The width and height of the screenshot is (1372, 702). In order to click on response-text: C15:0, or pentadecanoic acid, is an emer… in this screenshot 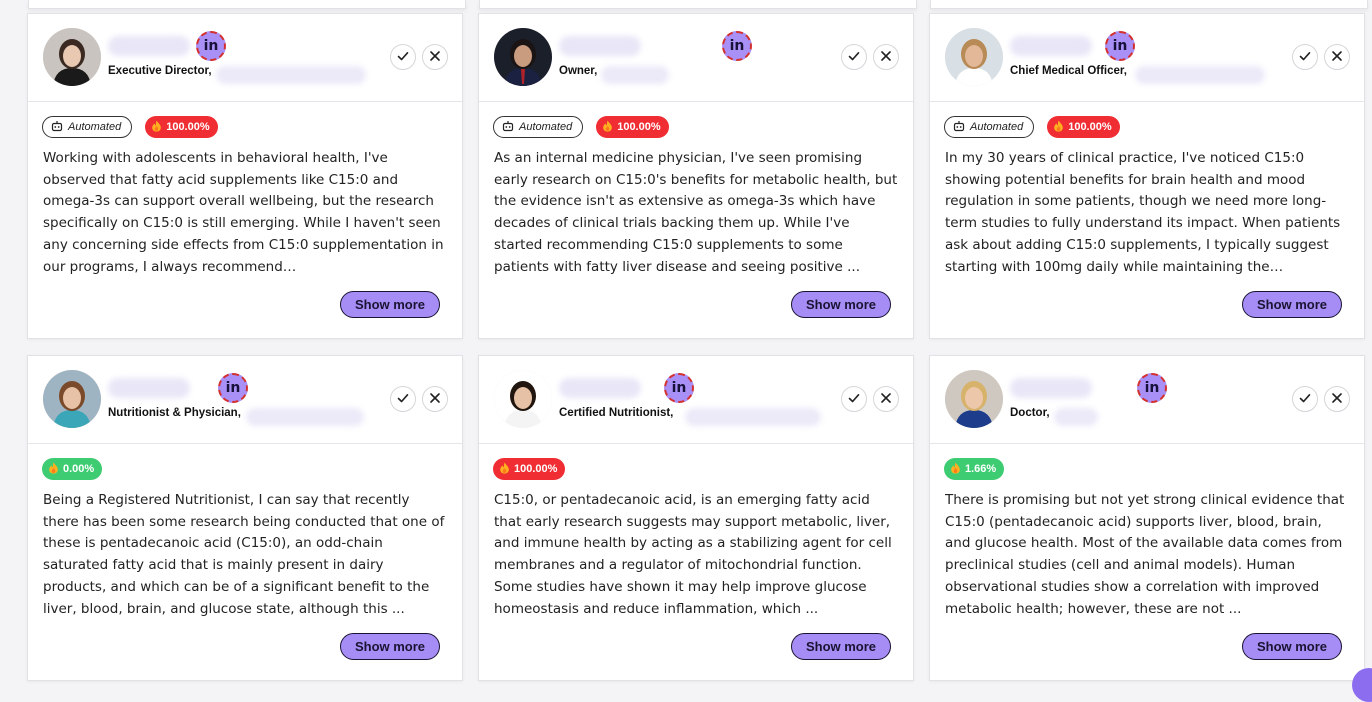, I will do `click(693, 554)`.